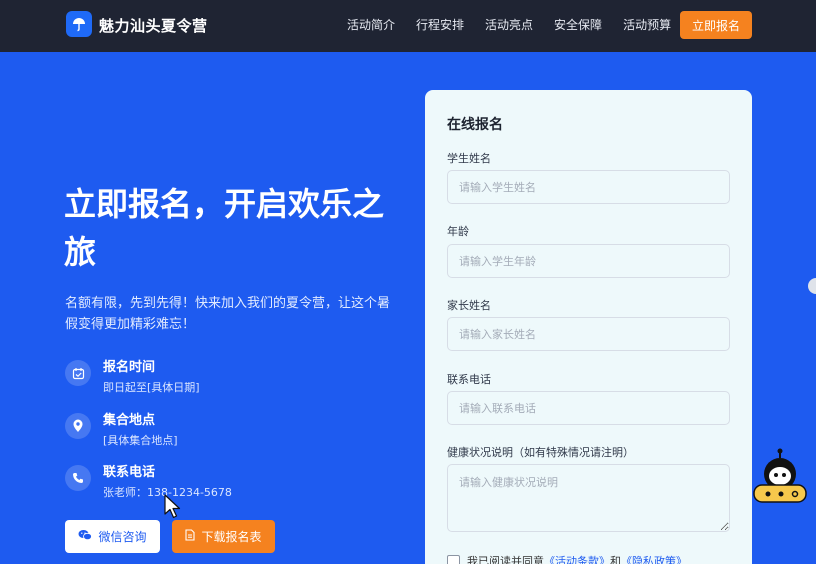  I want to click on info-title: 集合地点, so click(129, 420).